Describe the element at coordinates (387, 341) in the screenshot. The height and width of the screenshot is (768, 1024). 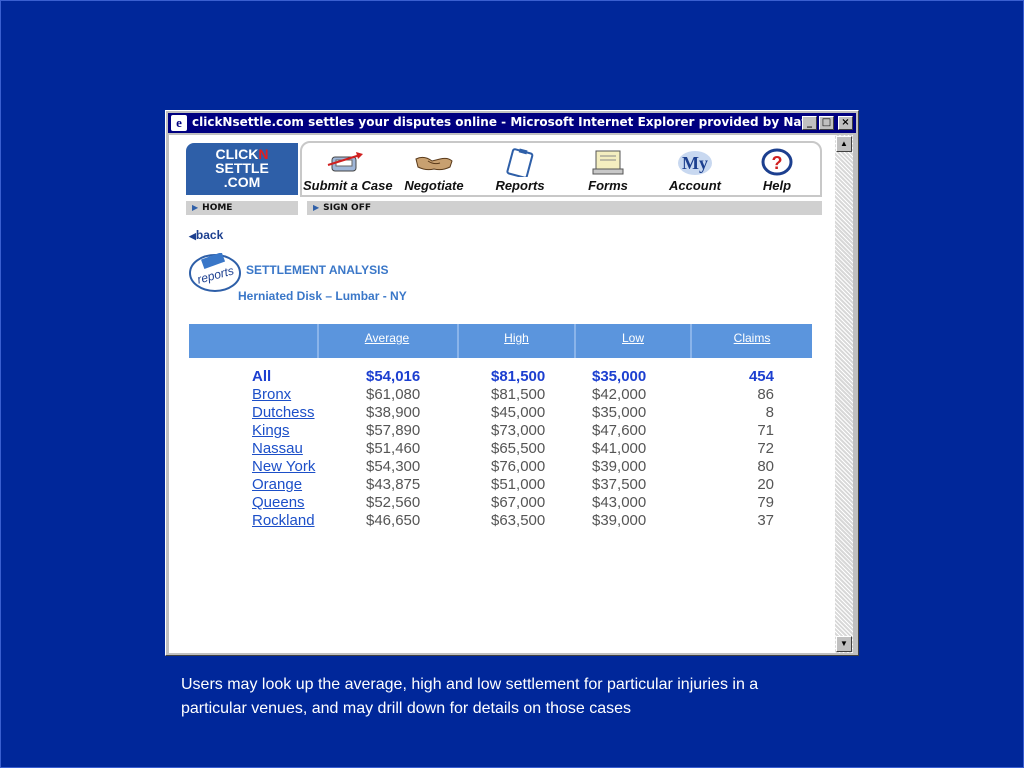
I see `column-header-average: Average` at that location.